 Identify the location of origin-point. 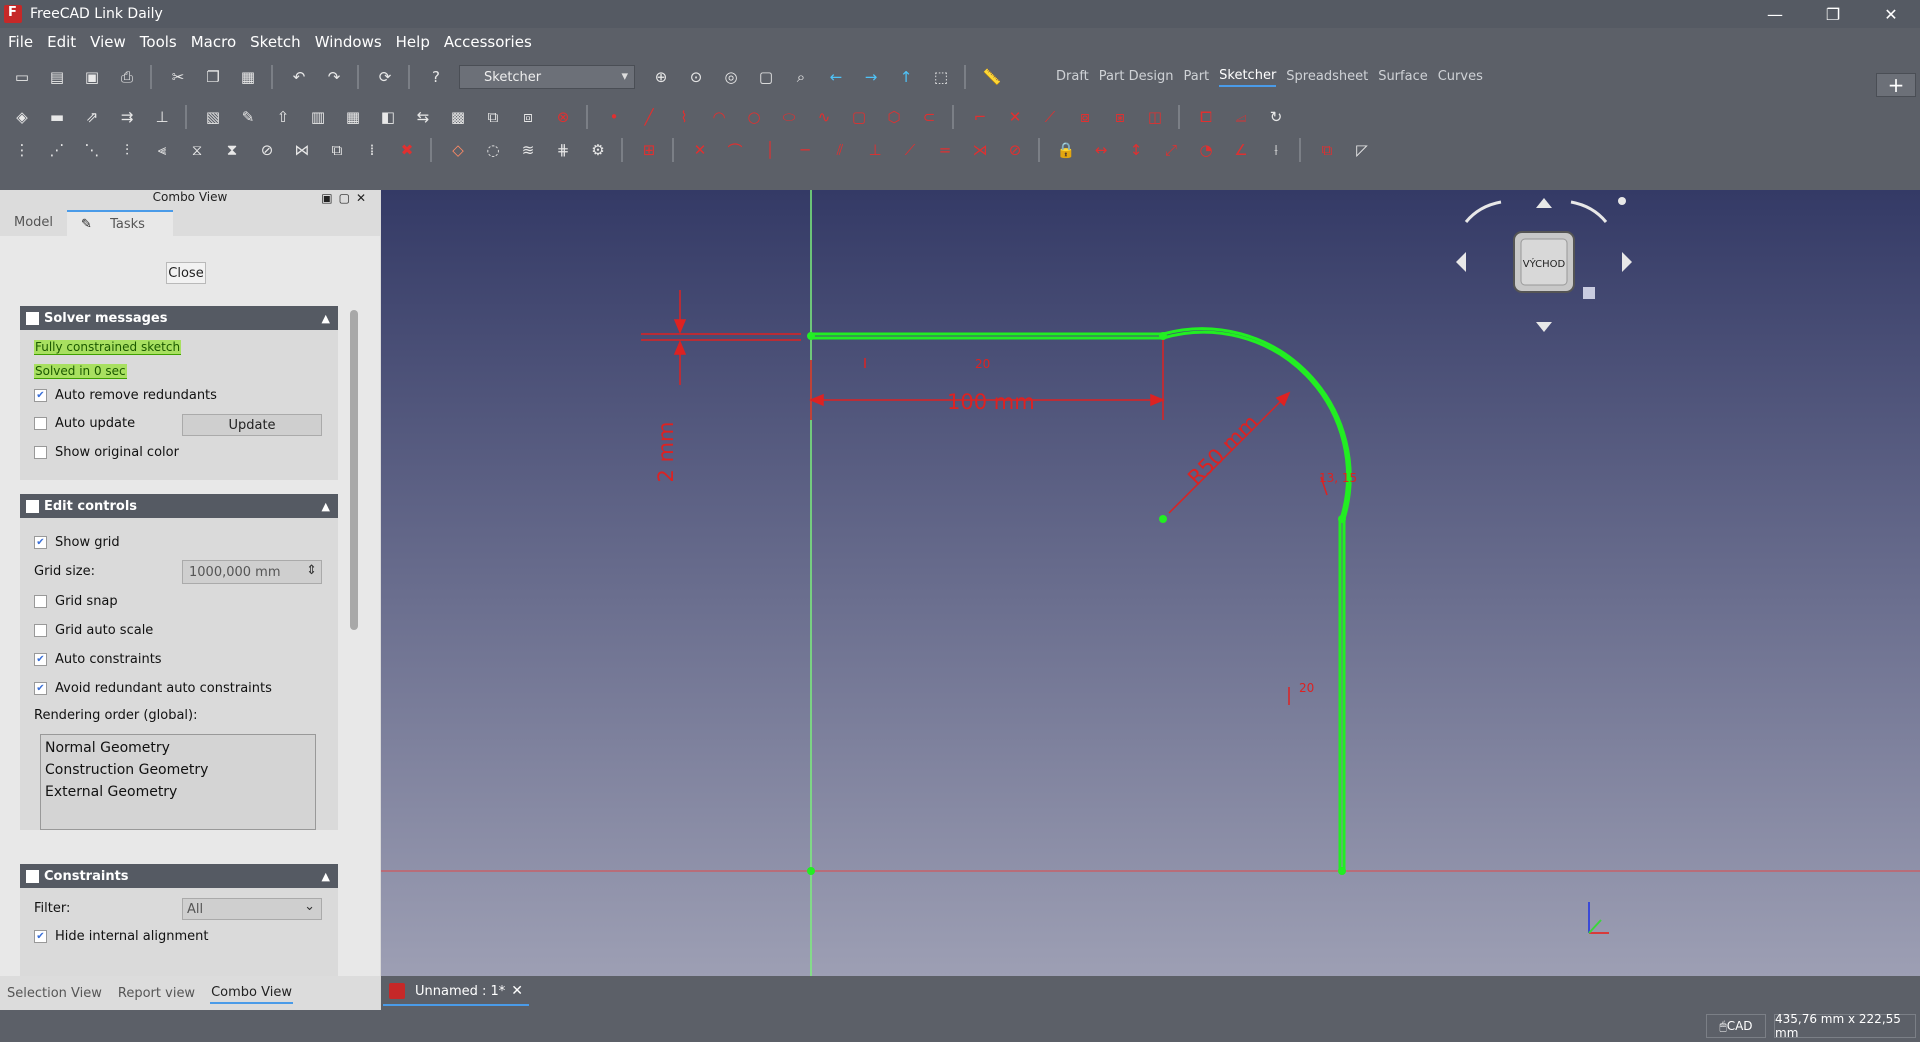
(811, 871).